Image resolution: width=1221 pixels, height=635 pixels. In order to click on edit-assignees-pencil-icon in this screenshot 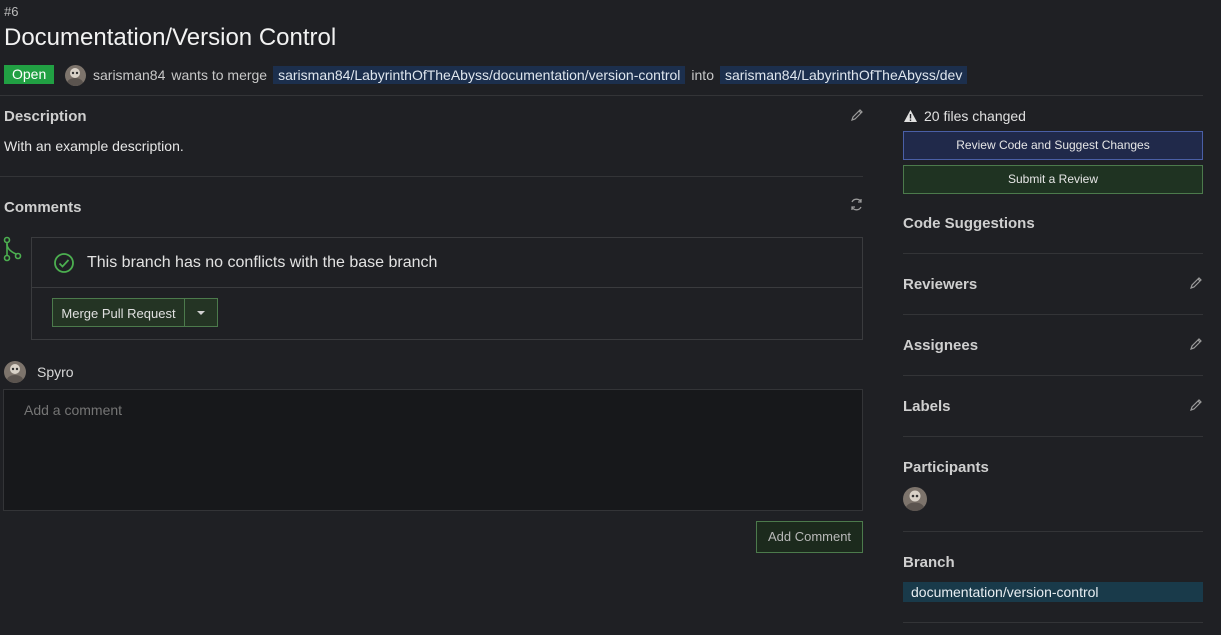, I will do `click(1196, 345)`.